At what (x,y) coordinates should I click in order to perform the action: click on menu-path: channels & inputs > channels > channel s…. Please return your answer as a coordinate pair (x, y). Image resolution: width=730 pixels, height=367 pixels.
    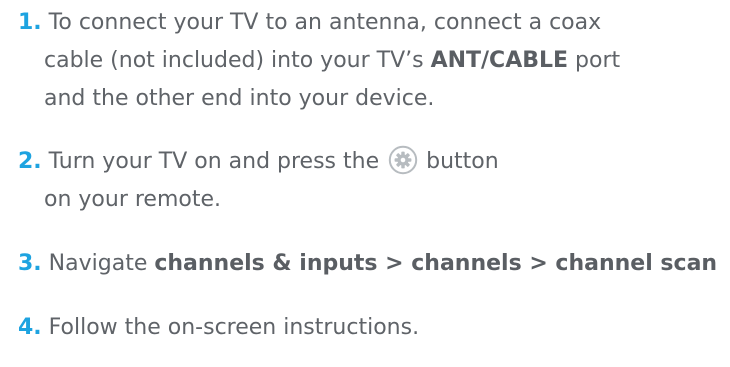
    Looking at the image, I should click on (436, 263).